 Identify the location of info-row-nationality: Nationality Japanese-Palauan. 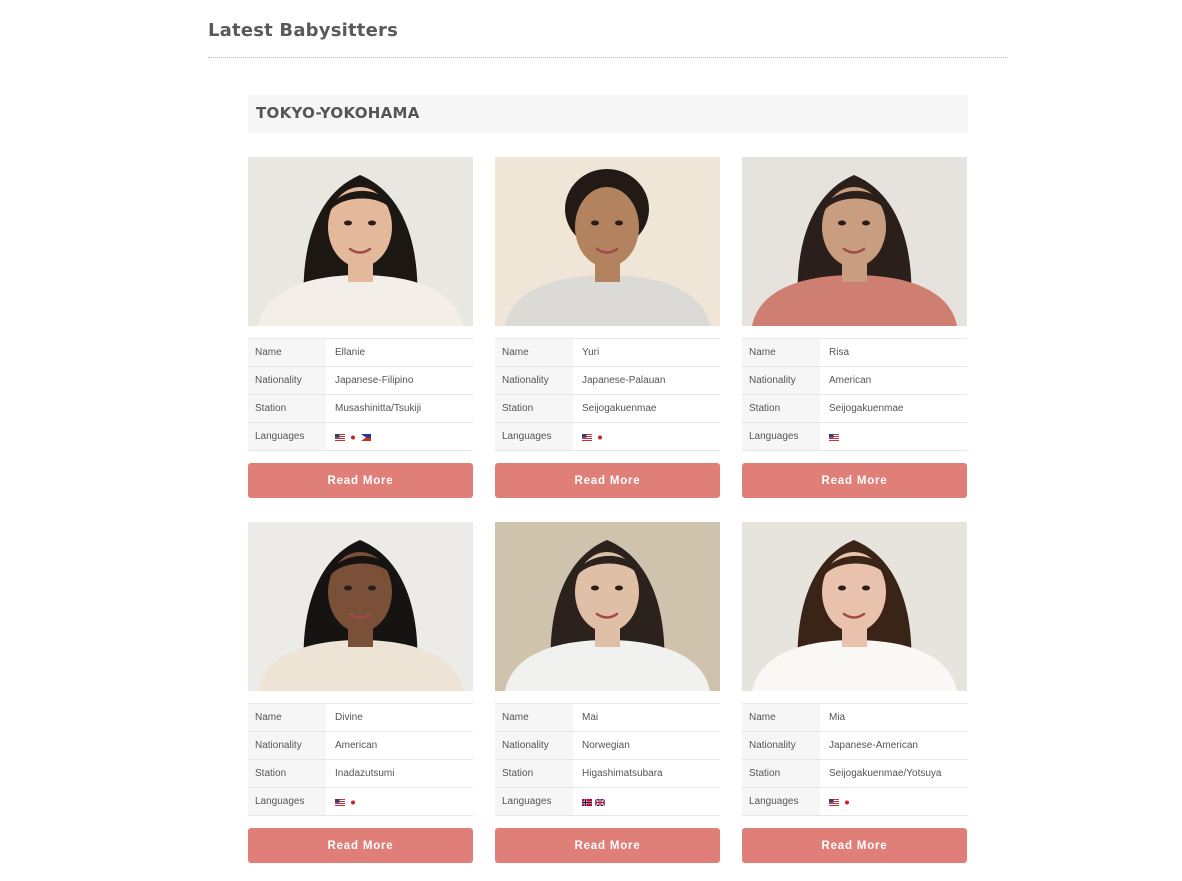
(607, 380).